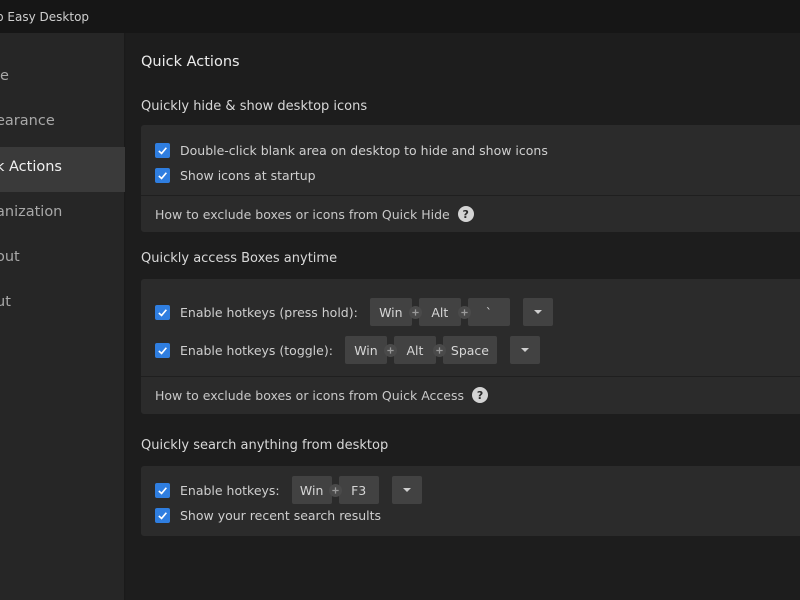 This screenshot has height=600, width=800. What do you see at coordinates (62, 304) in the screenshot?
I see `sidebar-item-6: ut` at bounding box center [62, 304].